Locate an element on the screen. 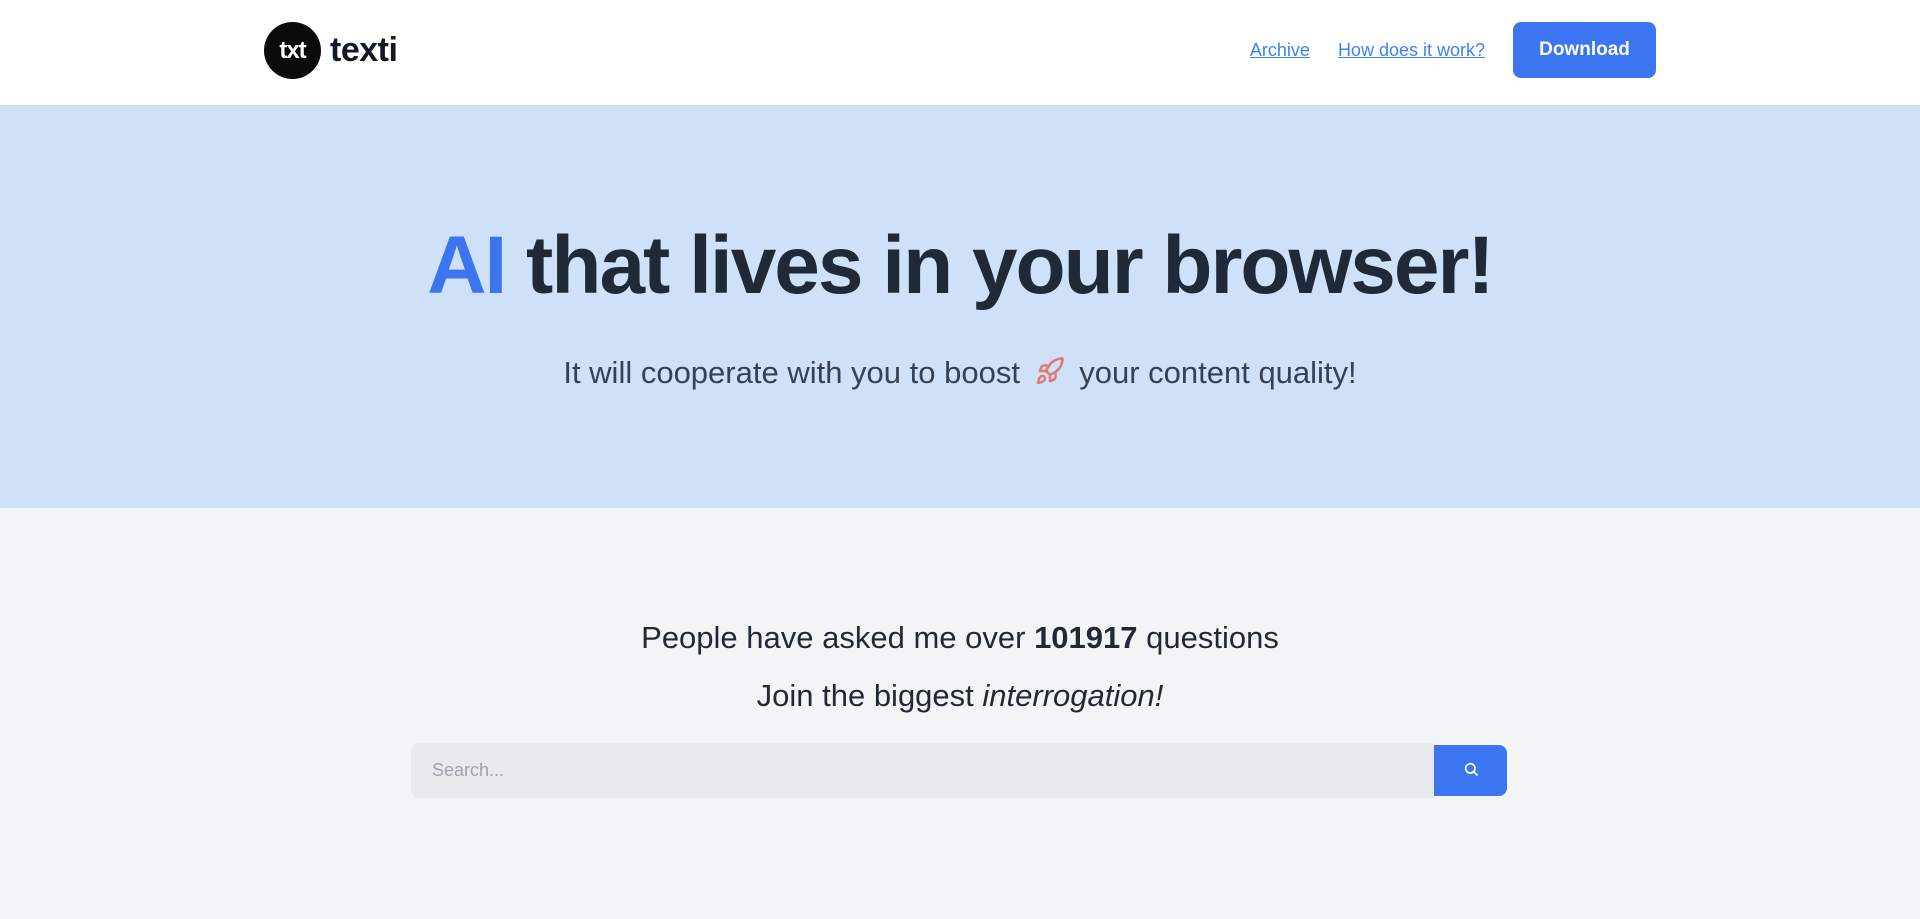 The image size is (1920, 919). hero-title-rest: that lives in your browser! is located at coordinates (1010, 265).